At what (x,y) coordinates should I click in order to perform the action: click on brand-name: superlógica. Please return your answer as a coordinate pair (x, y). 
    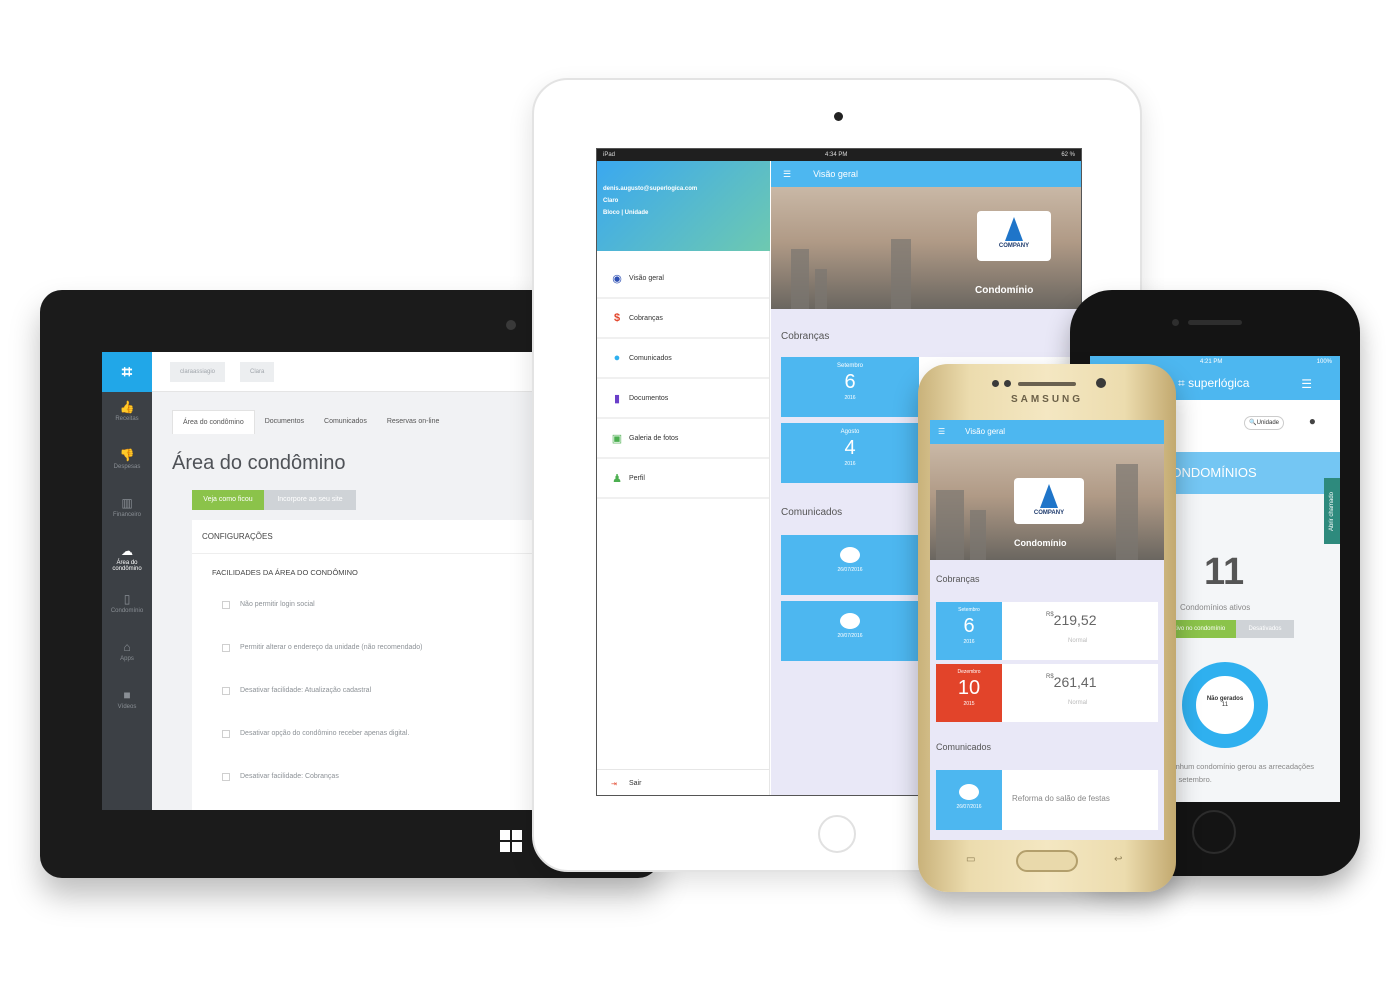
    Looking at the image, I should click on (1219, 383).